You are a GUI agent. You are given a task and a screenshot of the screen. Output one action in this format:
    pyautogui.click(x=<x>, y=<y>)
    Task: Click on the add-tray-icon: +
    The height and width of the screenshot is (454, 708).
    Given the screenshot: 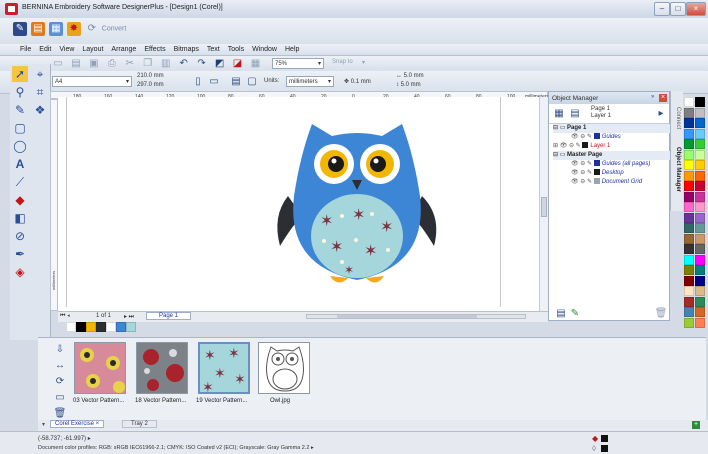 What is the action you would take?
    pyautogui.click(x=696, y=425)
    